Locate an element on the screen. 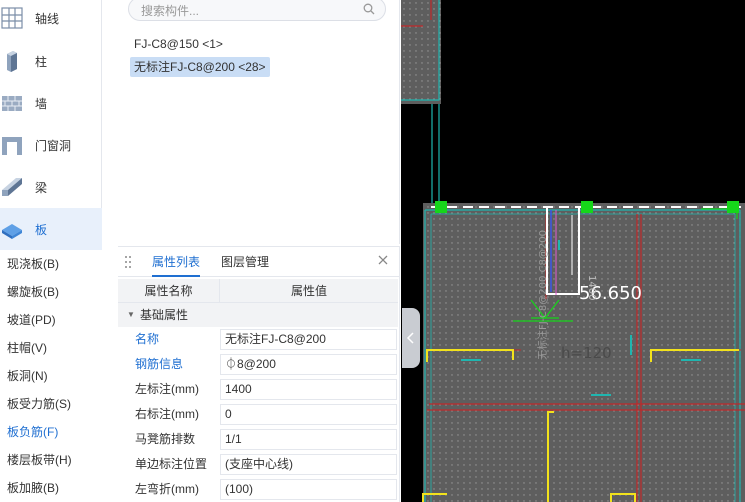 The width and height of the screenshot is (745, 502). property-value-field: 0 is located at coordinates (308, 414).